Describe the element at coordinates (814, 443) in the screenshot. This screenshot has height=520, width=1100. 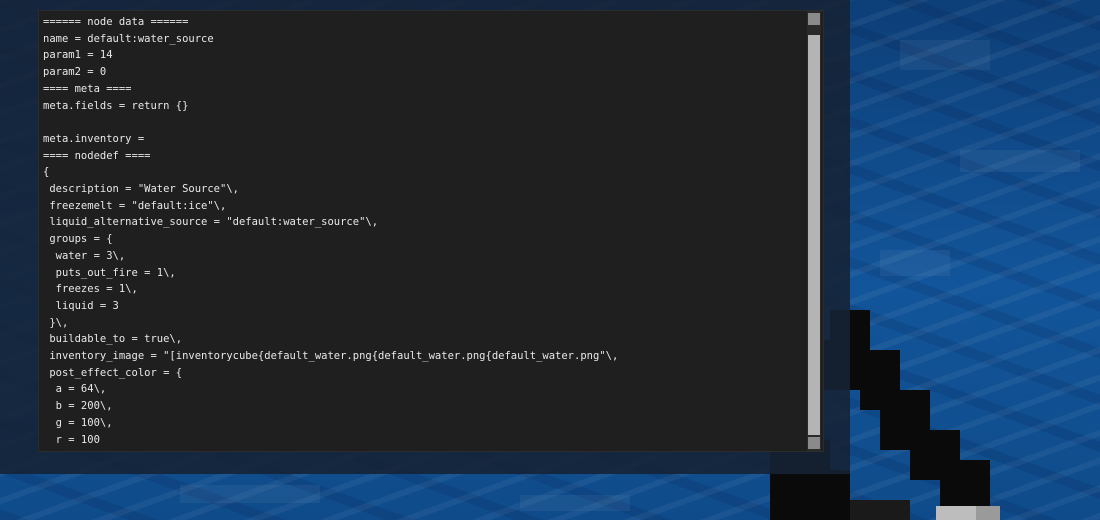
I see `scroll-down-arrow-icon` at that location.